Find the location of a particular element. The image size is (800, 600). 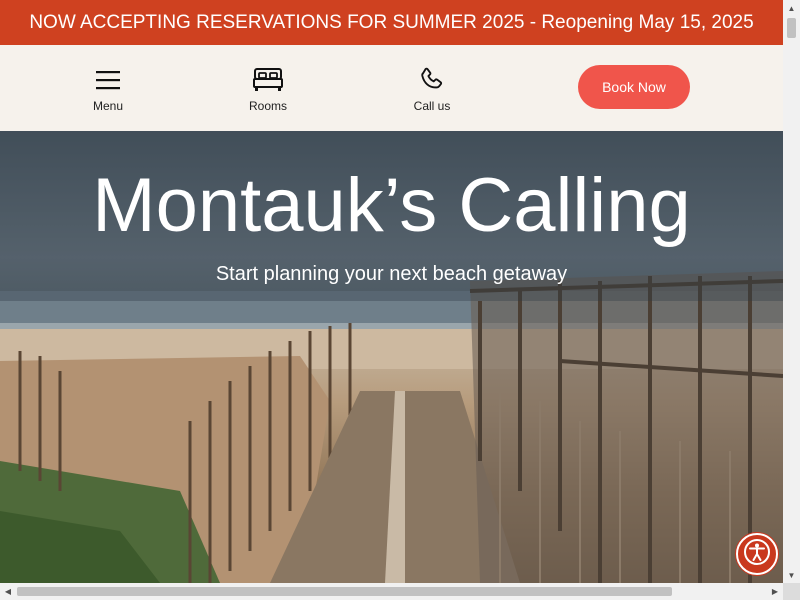

call-us-button: Call us is located at coordinates (432, 90).